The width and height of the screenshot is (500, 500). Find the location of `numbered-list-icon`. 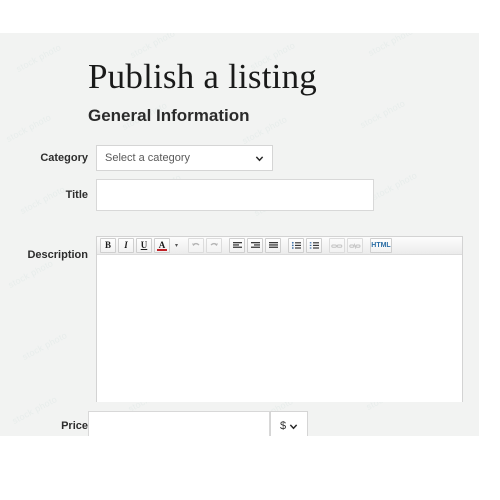

numbered-list-icon is located at coordinates (314, 245).